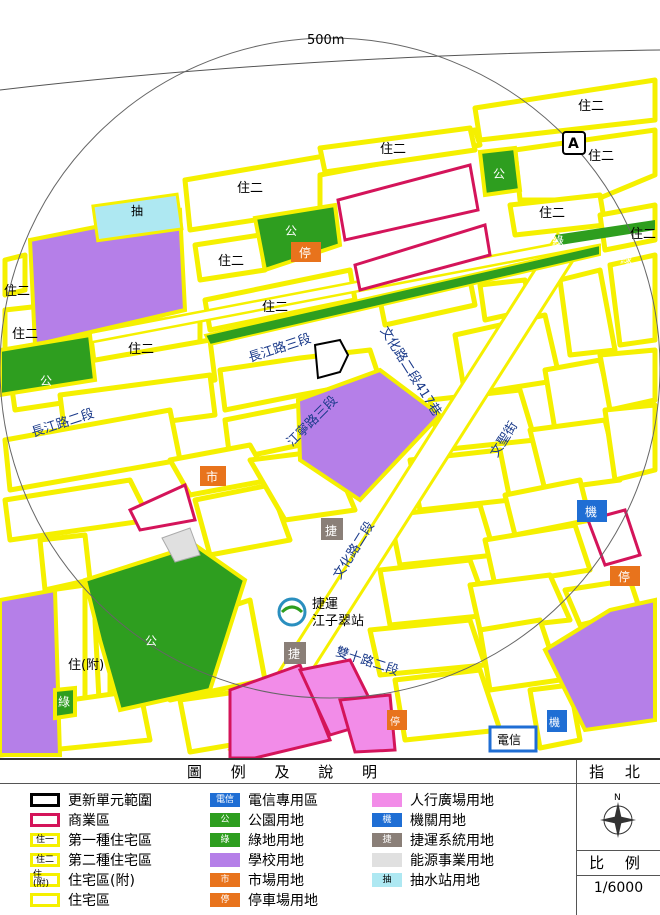 The image size is (660, 915). What do you see at coordinates (338, 621) in the screenshot?
I see `station-label-2: 江子翠站` at bounding box center [338, 621].